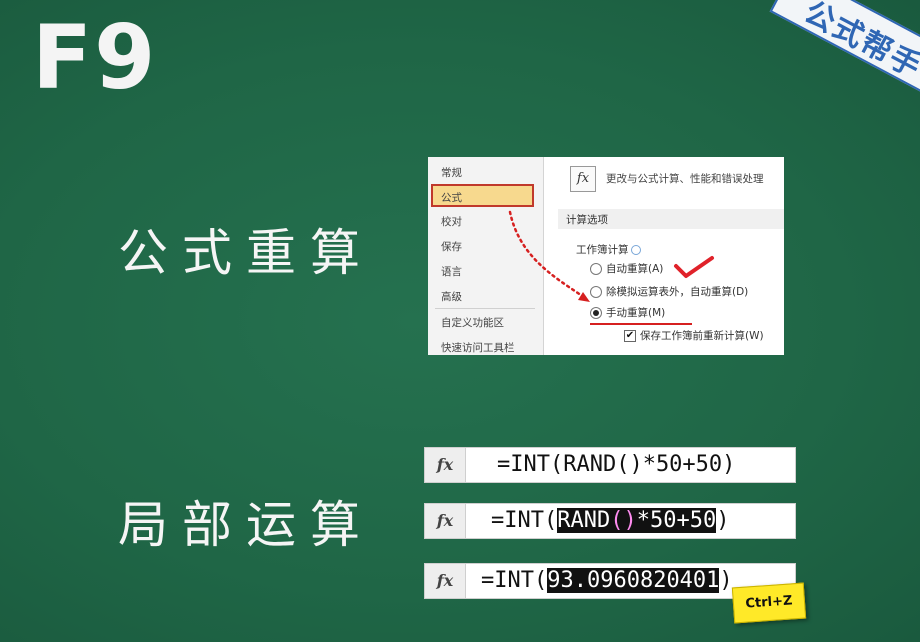  What do you see at coordinates (630, 336) in the screenshot?
I see `recalc-before-save-checkbox: ✔` at bounding box center [630, 336].